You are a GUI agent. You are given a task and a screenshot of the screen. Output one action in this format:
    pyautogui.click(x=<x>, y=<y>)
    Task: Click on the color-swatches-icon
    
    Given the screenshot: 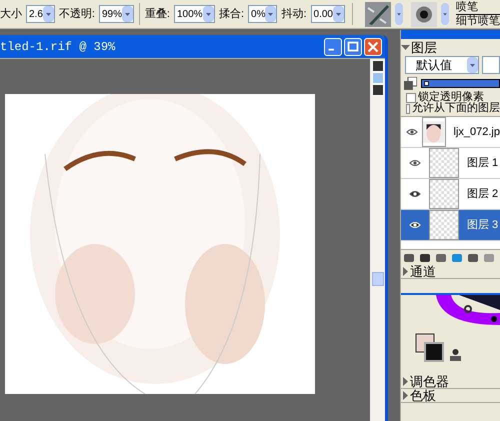 What is the action you would take?
    pyautogui.click(x=430, y=349)
    